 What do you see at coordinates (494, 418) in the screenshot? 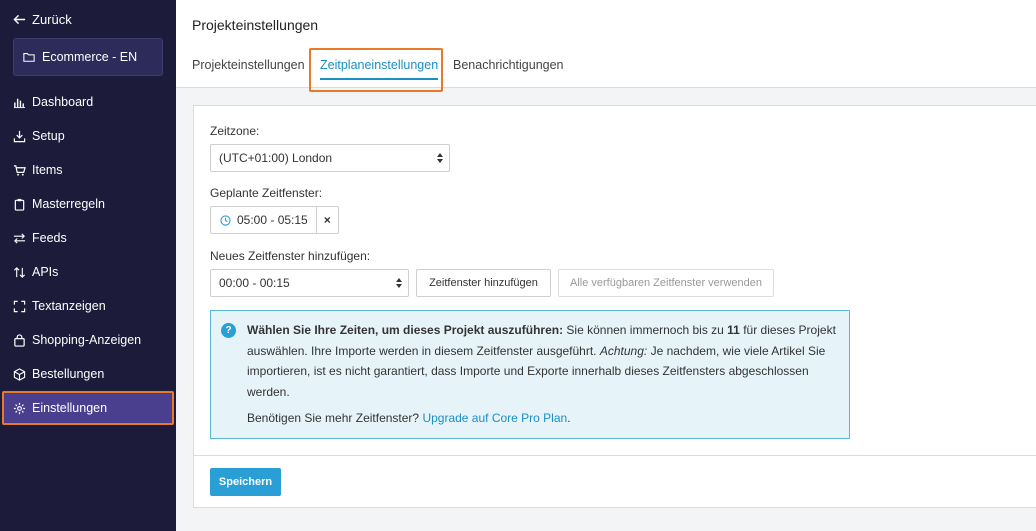
I see `upgrade-link: Upgrade auf Core Pro Plan` at bounding box center [494, 418].